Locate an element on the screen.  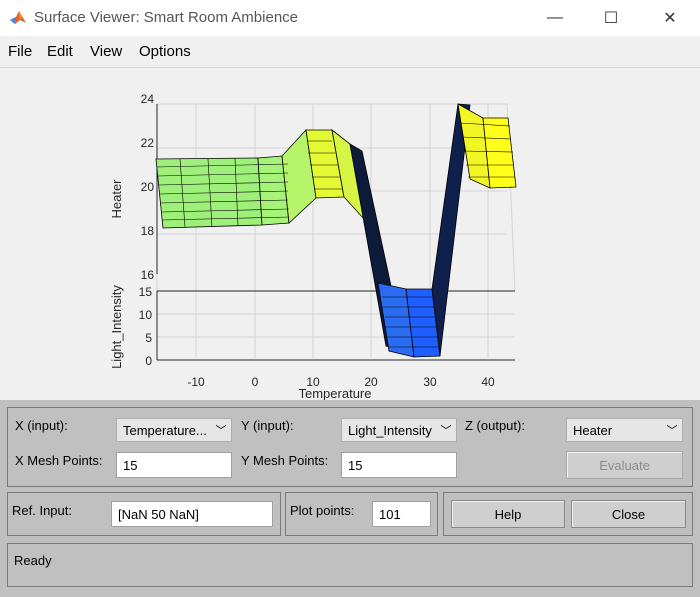
maximize-button: ☐ is located at coordinates (611, 18).